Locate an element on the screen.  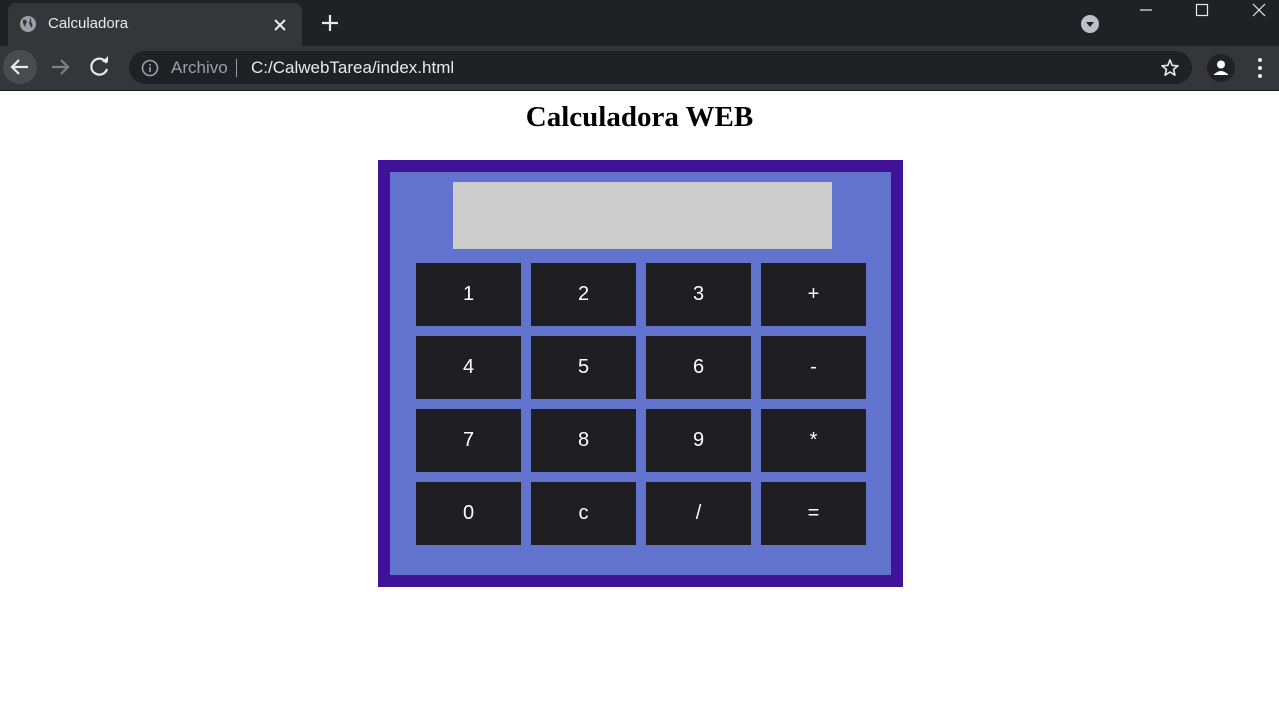
digit-9-button: 9 is located at coordinates (698, 440).